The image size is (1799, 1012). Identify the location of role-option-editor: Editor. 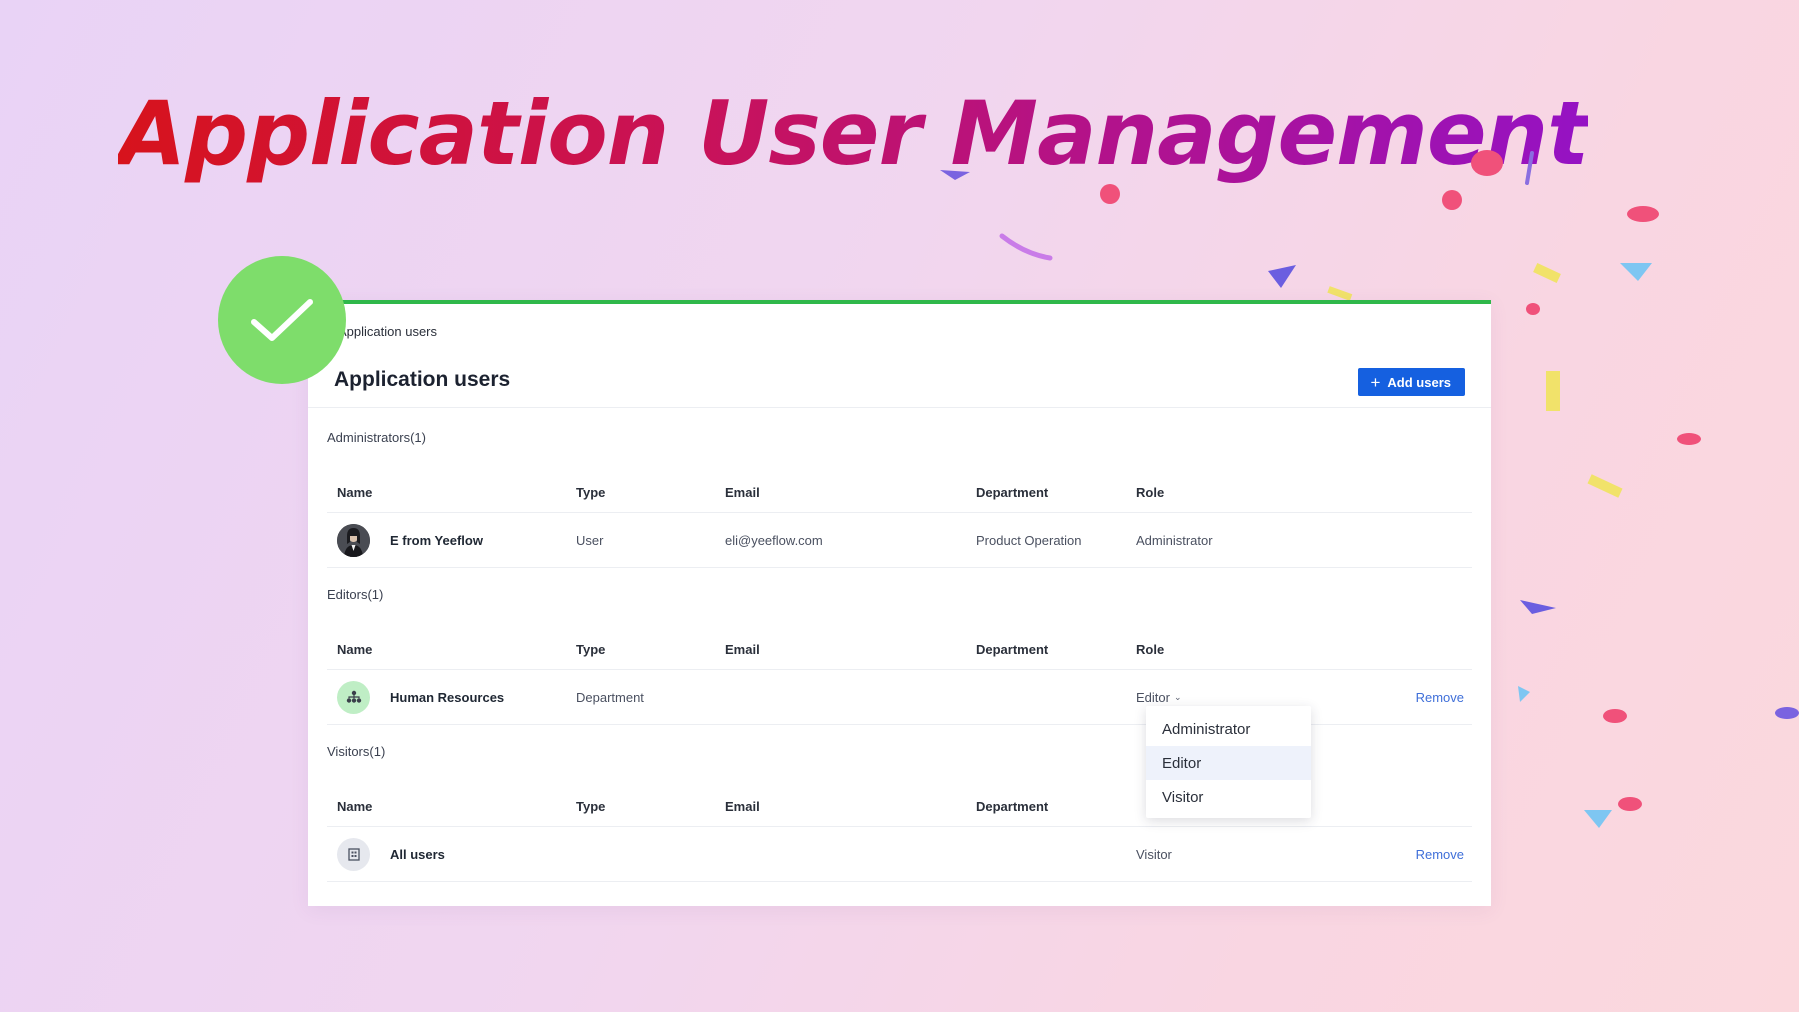
(1228, 763).